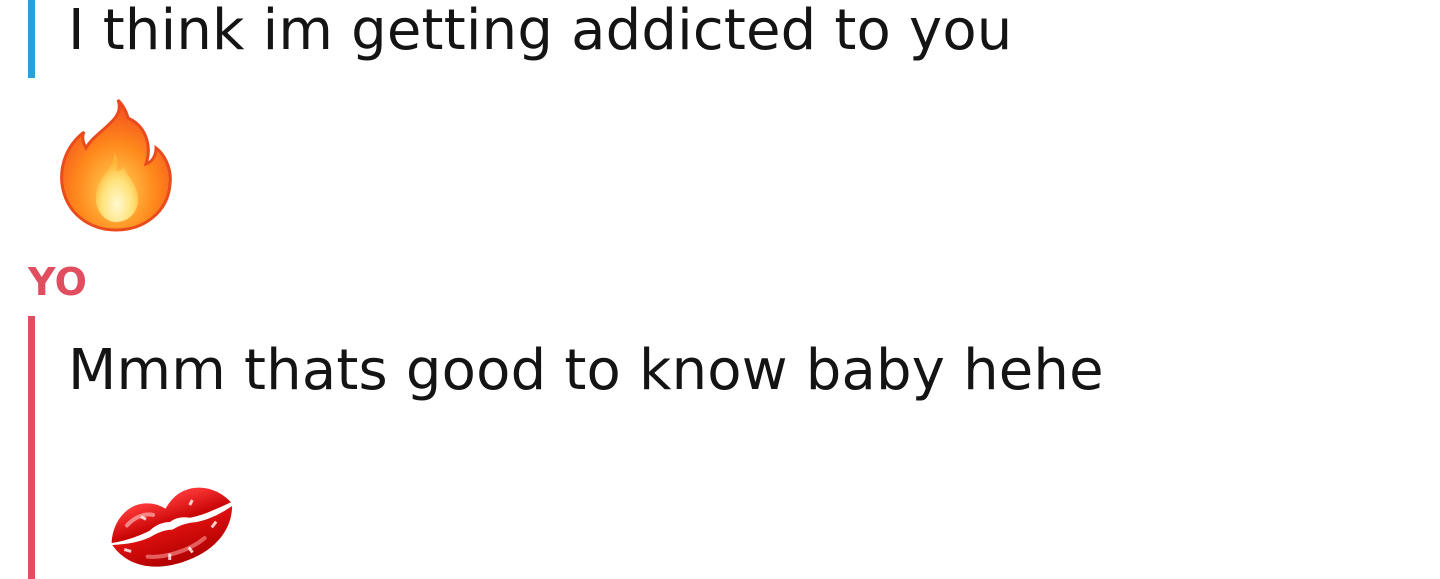 The height and width of the screenshot is (579, 1440). I want to click on outgoing-message-text: Mmm thats good to know baby hehe, so click(586, 370).